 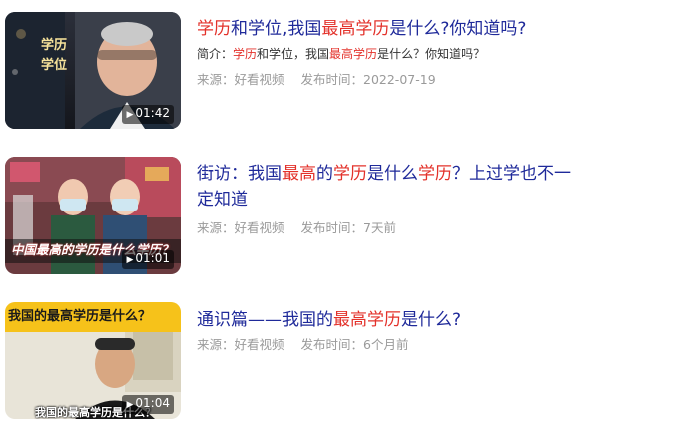 What do you see at coordinates (148, 114) in the screenshot?
I see `duration-badge: ▶ 01:42` at bounding box center [148, 114].